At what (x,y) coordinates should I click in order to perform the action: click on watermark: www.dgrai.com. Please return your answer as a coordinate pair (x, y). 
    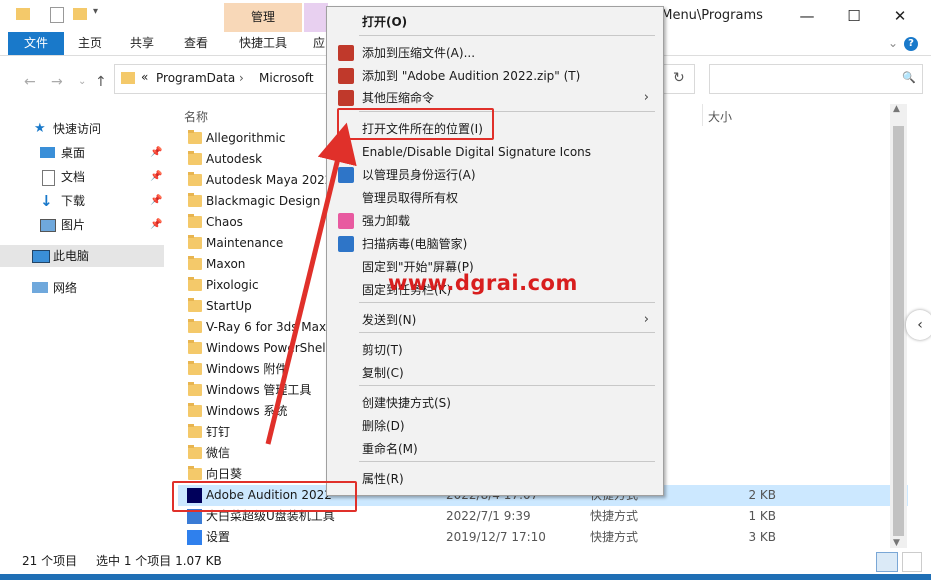
    Looking at the image, I should click on (483, 283).